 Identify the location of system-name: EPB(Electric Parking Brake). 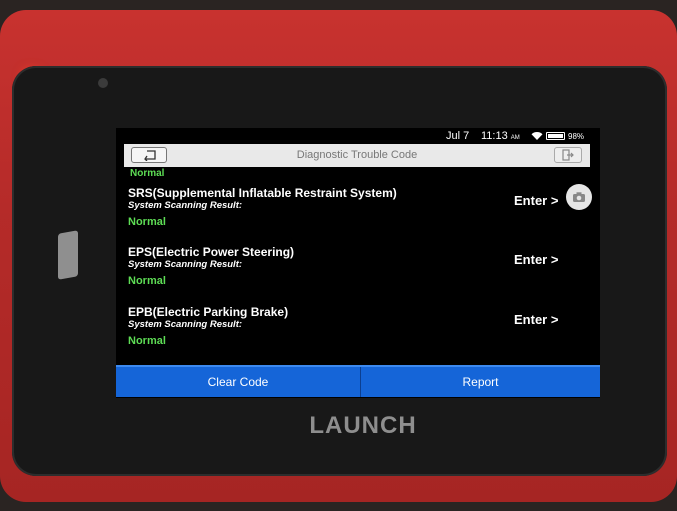
(208, 312).